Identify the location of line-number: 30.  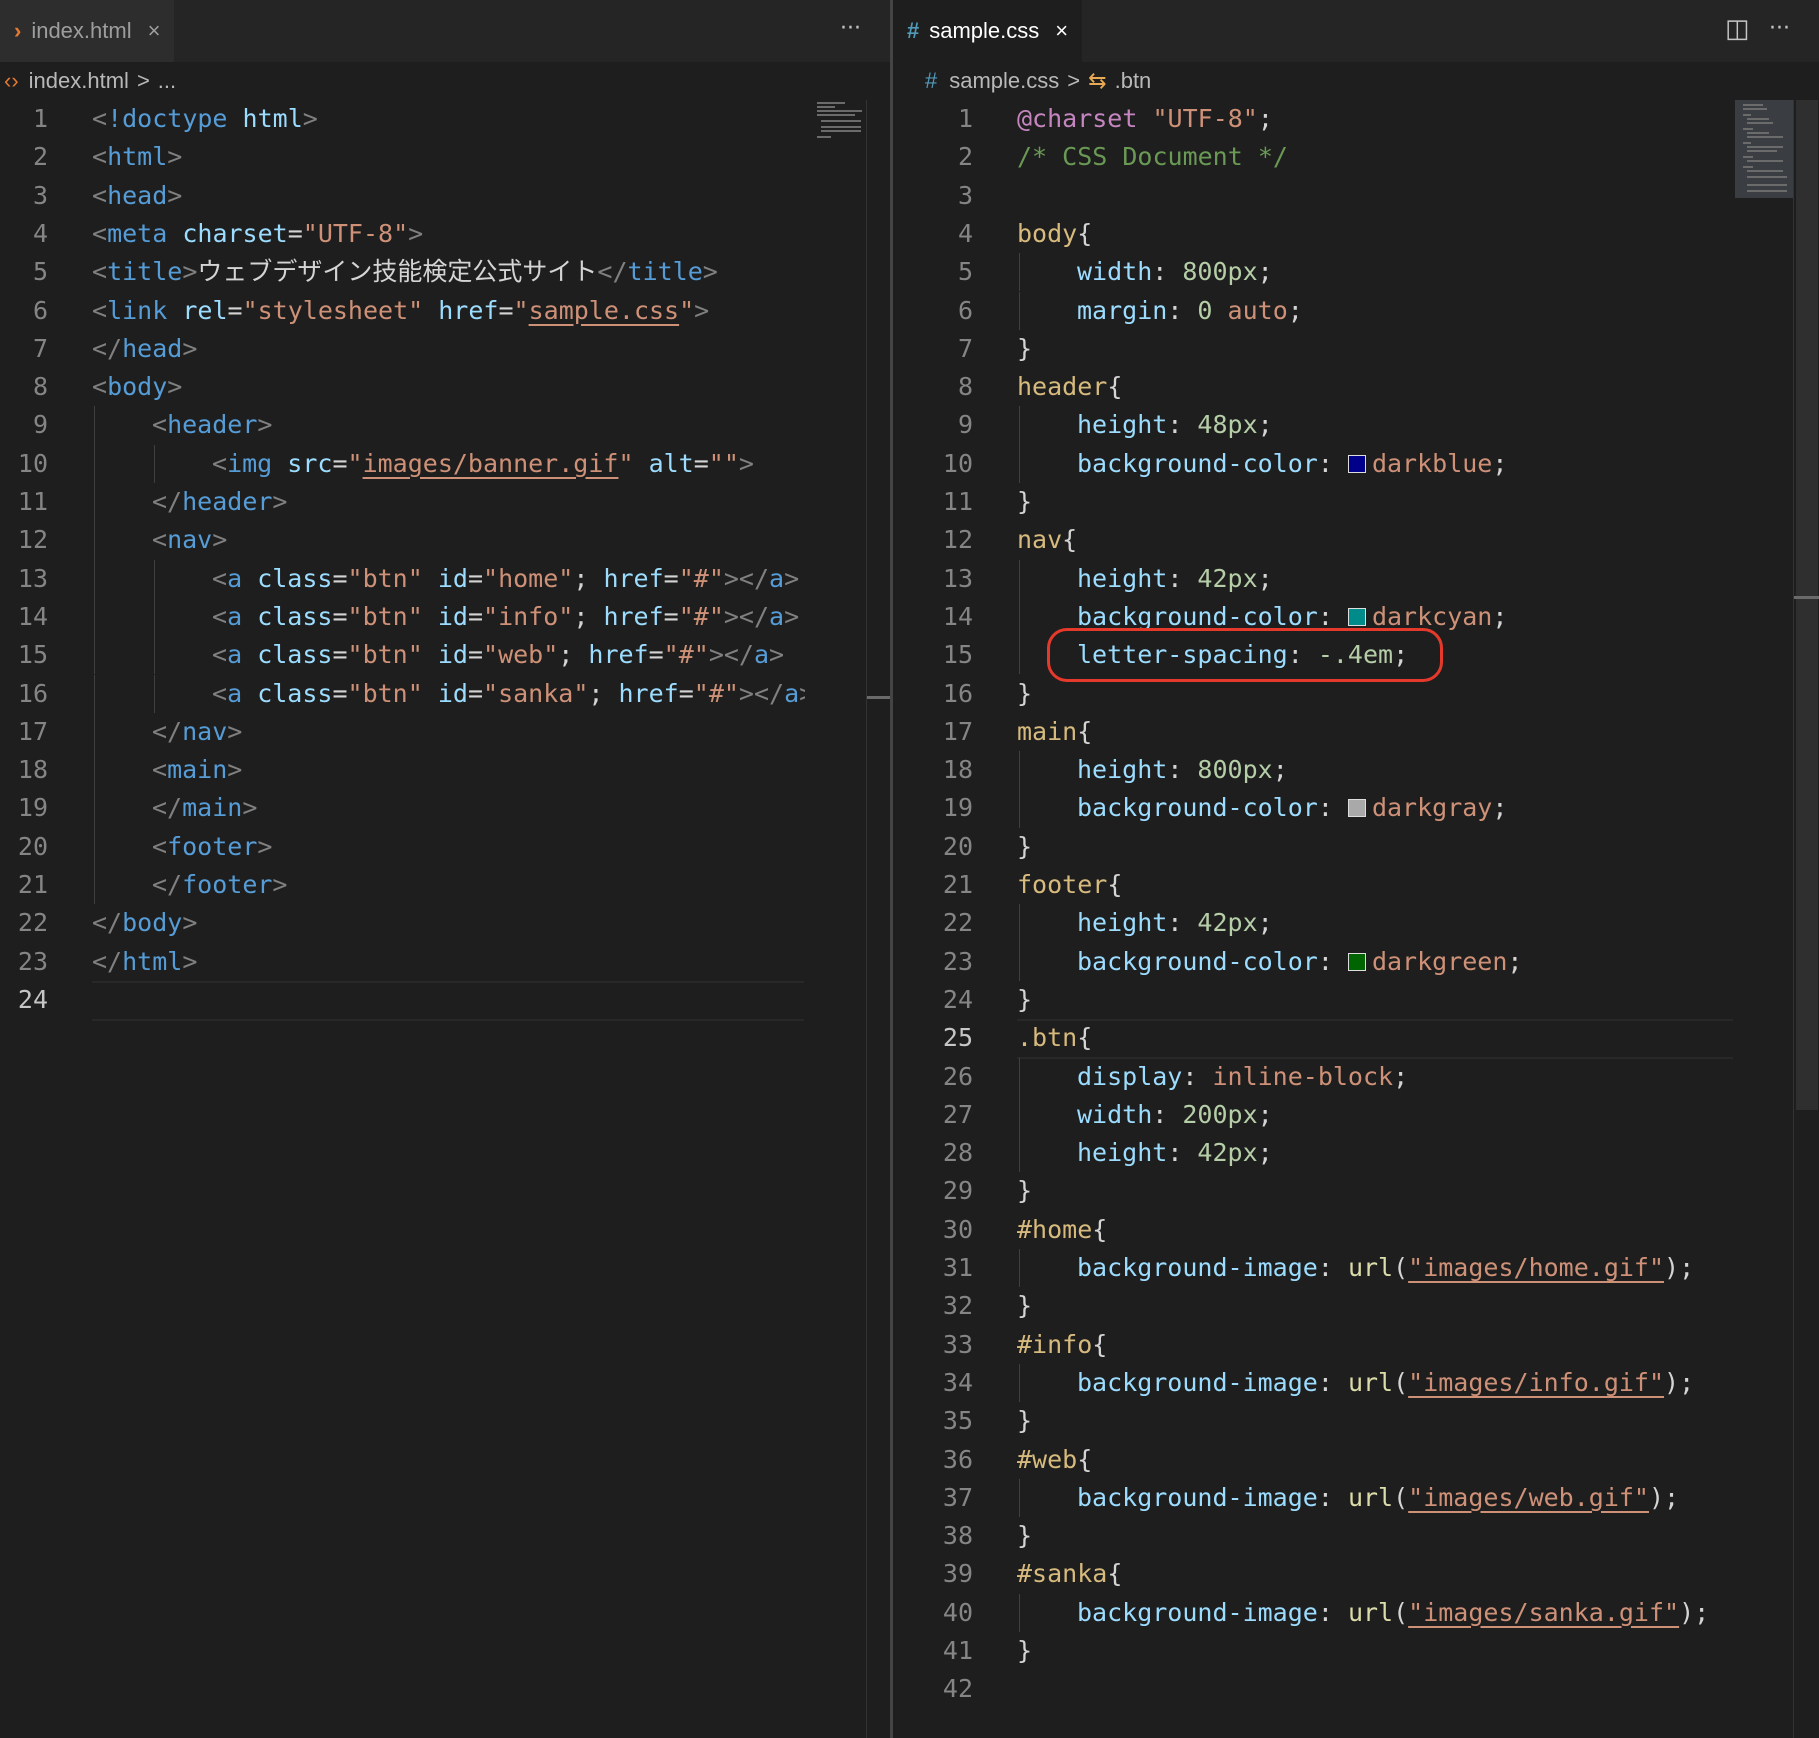
(933, 1230).